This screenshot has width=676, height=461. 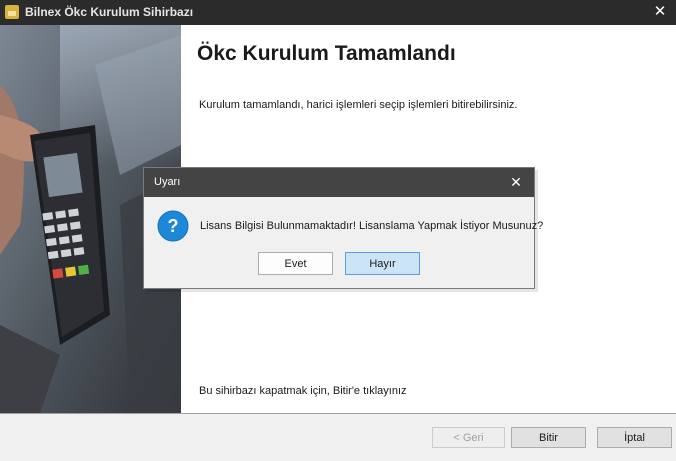 What do you see at coordinates (326, 53) in the screenshot?
I see `page-title: Ökc Kurulum Tamamlandı` at bounding box center [326, 53].